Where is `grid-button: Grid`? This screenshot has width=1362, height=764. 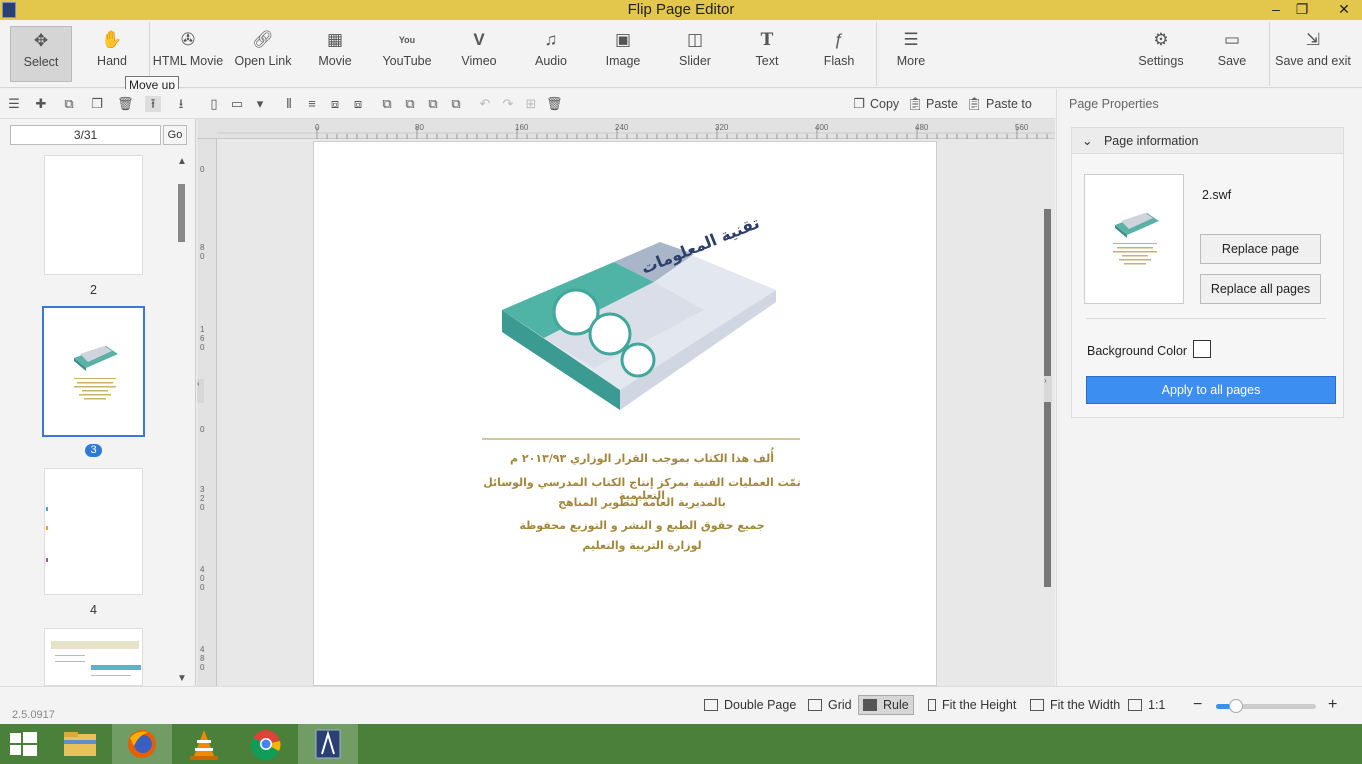
grid-button: Grid is located at coordinates (830, 705).